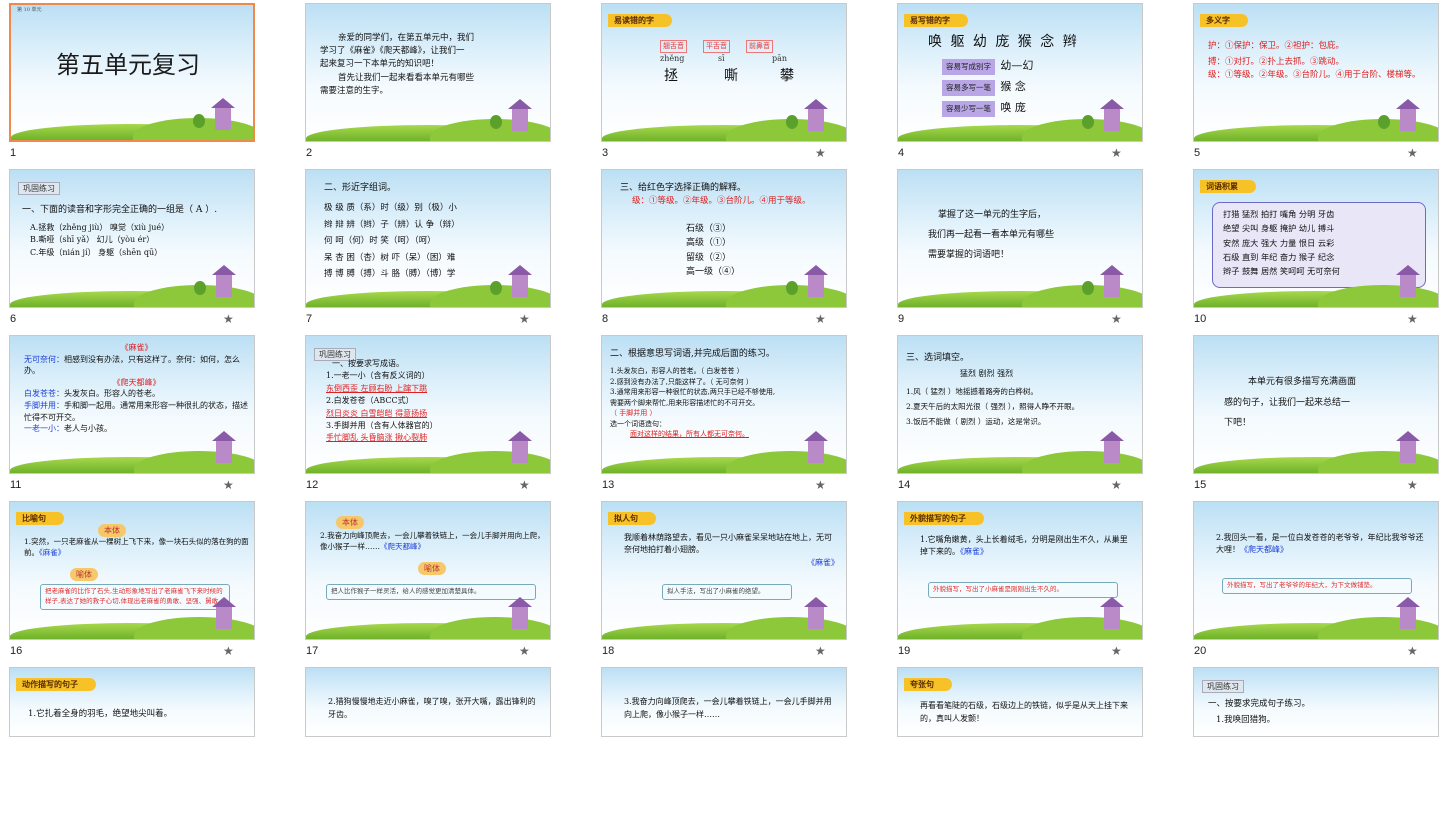  I want to click on slide-thumbnail: 掌握了这一单元的生字后， 我们再一起看一看本单元有哪些 需要掌握的词语吧！, so click(1020, 238).